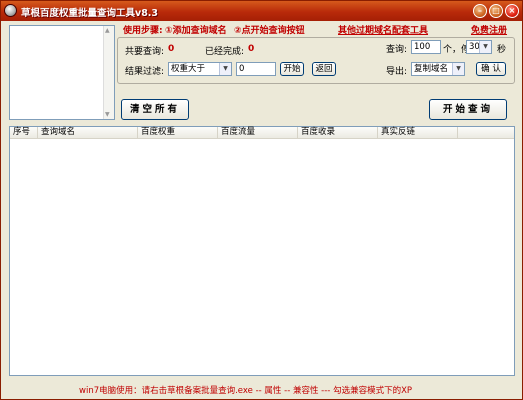 The image size is (523, 400). Describe the element at coordinates (468, 109) in the screenshot. I see `start-query-button: 开始查询` at that location.